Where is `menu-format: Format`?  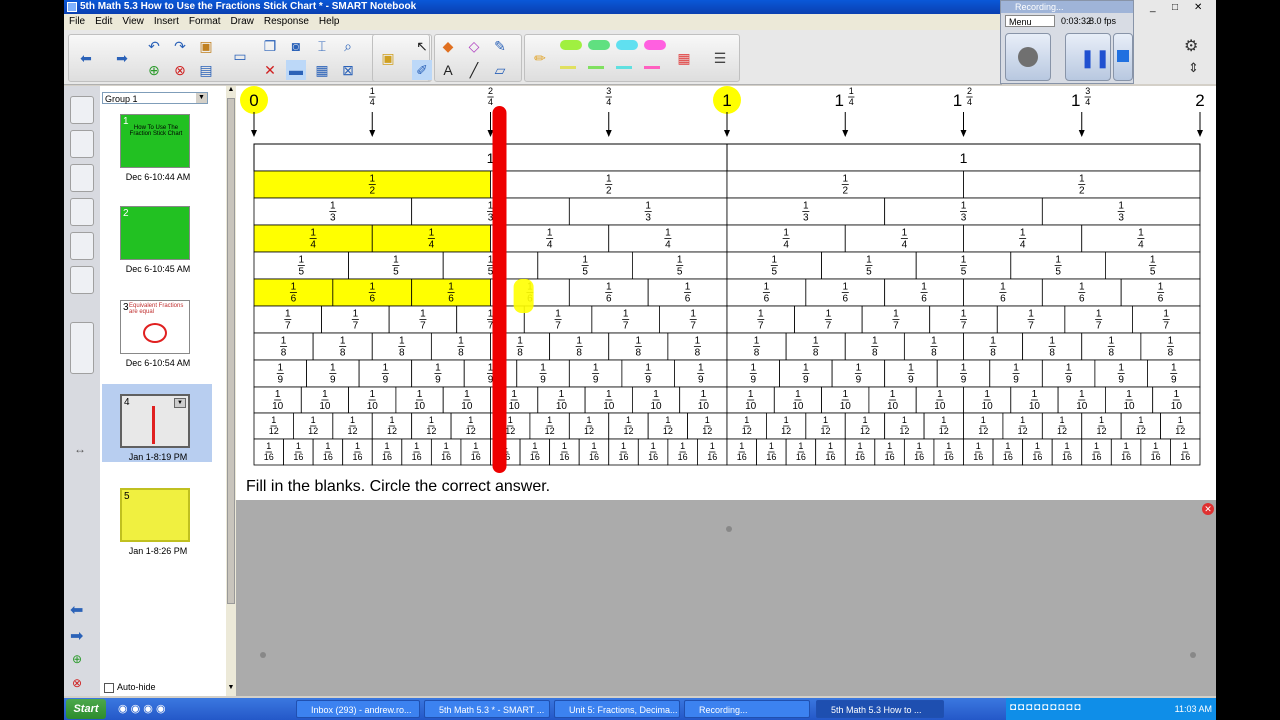 menu-format: Format is located at coordinates (205, 22).